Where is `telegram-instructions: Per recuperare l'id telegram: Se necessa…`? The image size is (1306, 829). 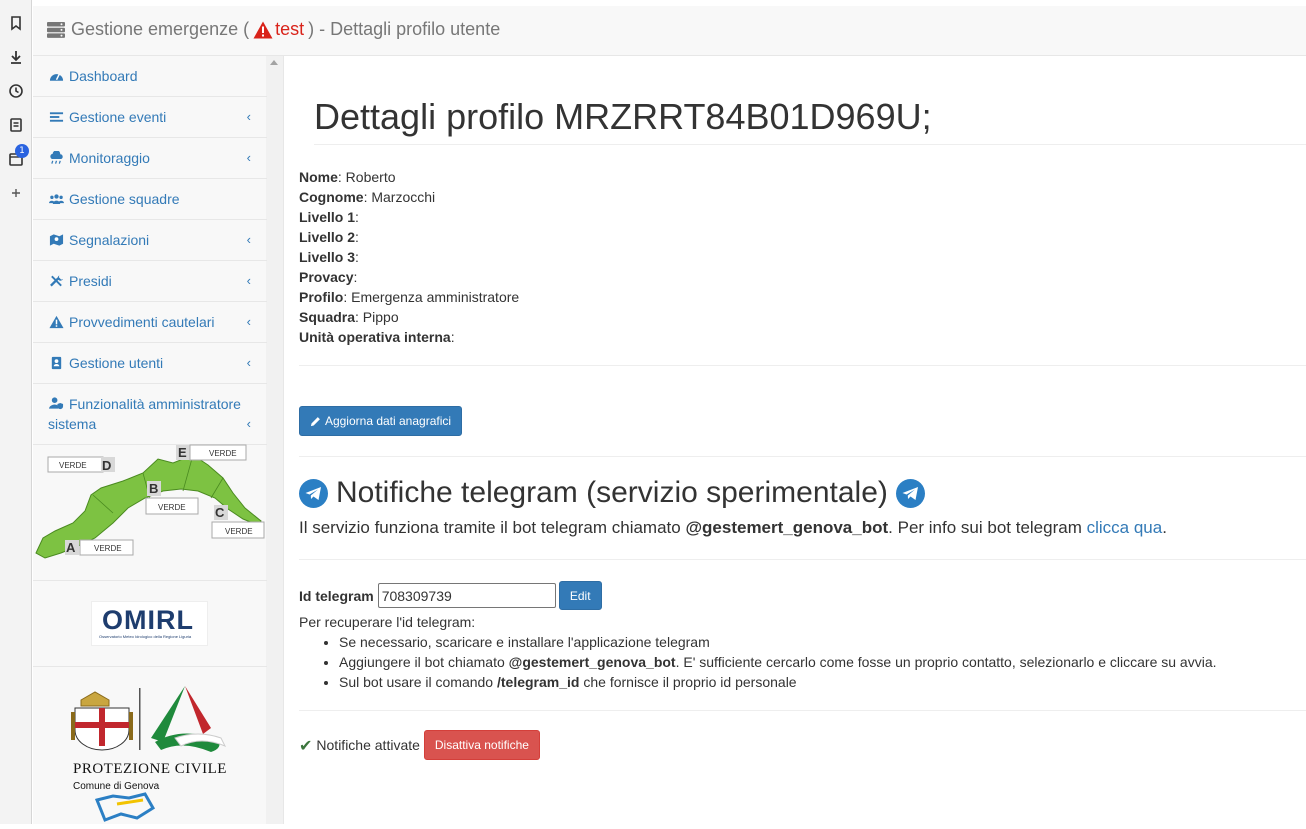
telegram-instructions: Per recuperare l'id telegram: Se necessa… is located at coordinates (758, 652).